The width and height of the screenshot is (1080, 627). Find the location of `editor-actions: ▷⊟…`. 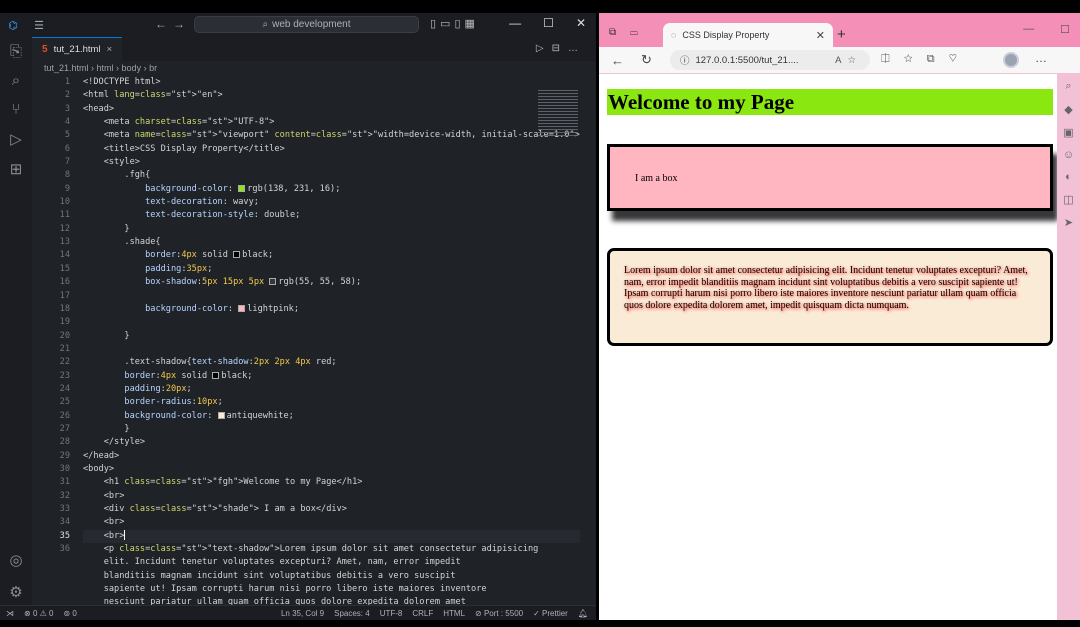

editor-actions: ▷⊟… is located at coordinates (561, 48).